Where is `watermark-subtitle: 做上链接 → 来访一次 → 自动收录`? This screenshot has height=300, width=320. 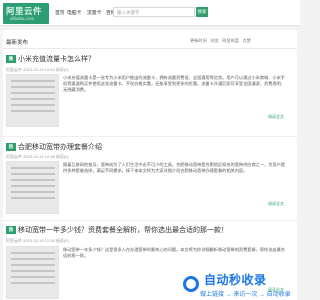
watermark-subtitle: 做上链接 → 来访一次 → 自动收录 is located at coordinates (245, 295).